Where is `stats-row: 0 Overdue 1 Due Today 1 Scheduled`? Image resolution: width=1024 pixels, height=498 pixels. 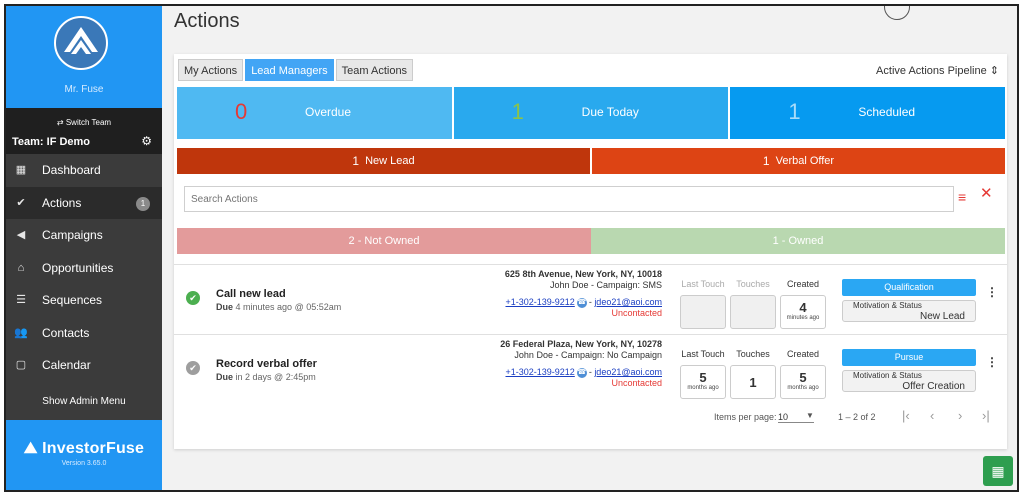
stats-row: 0 Overdue 1 Due Today 1 Scheduled is located at coordinates (591, 113).